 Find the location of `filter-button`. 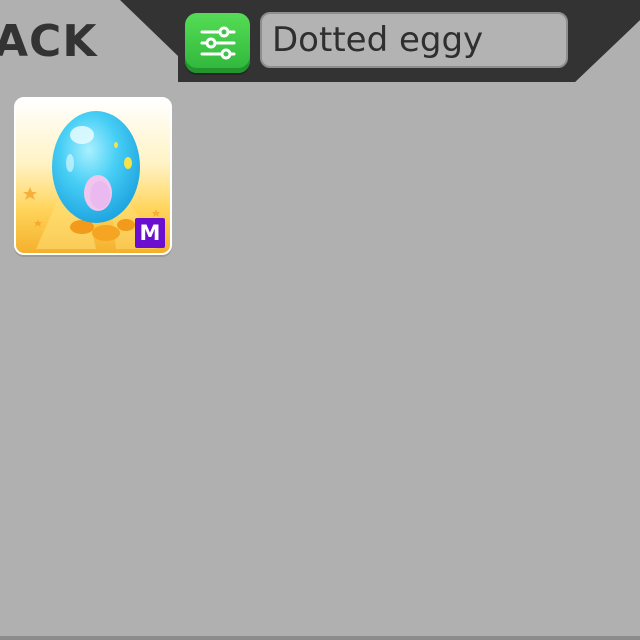

filter-button is located at coordinates (217, 43).